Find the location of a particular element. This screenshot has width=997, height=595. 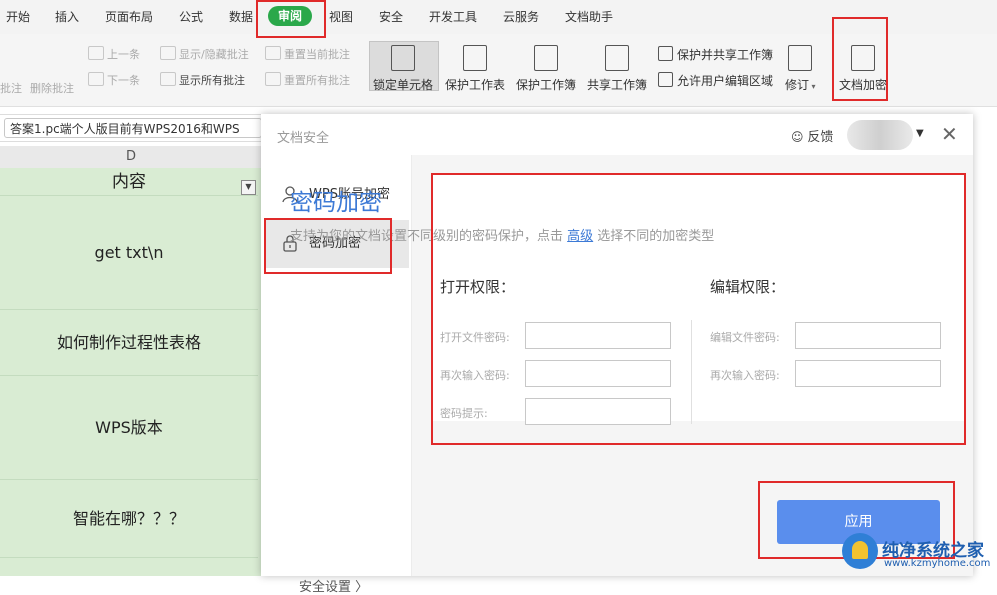

highlight-doc-encrypt is located at coordinates (860, 59).